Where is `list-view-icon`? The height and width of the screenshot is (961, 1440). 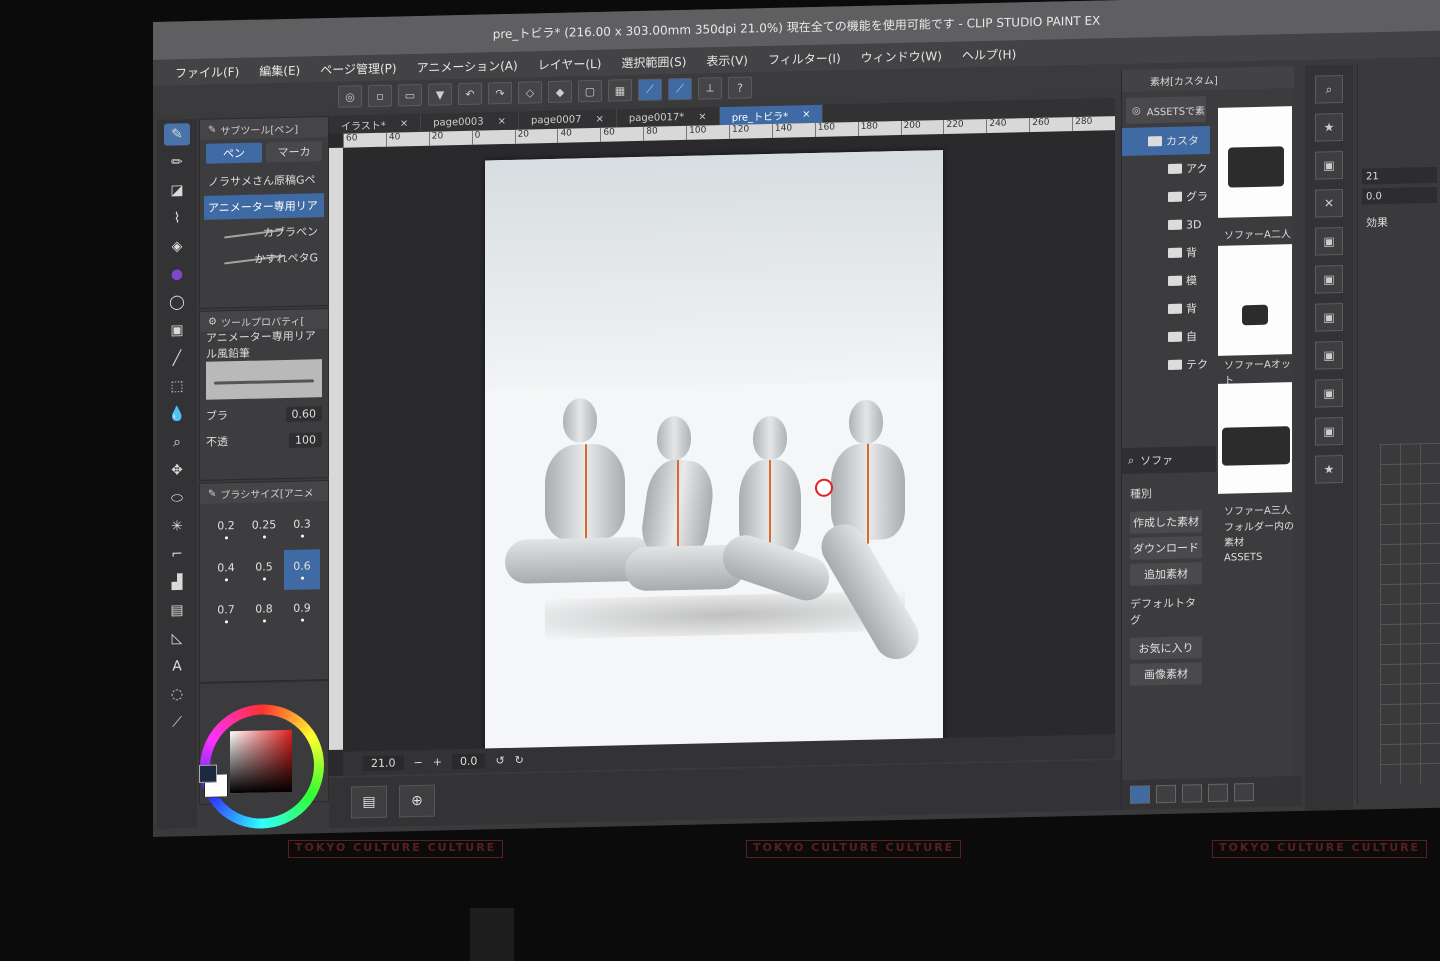 list-view-icon is located at coordinates (1140, 794).